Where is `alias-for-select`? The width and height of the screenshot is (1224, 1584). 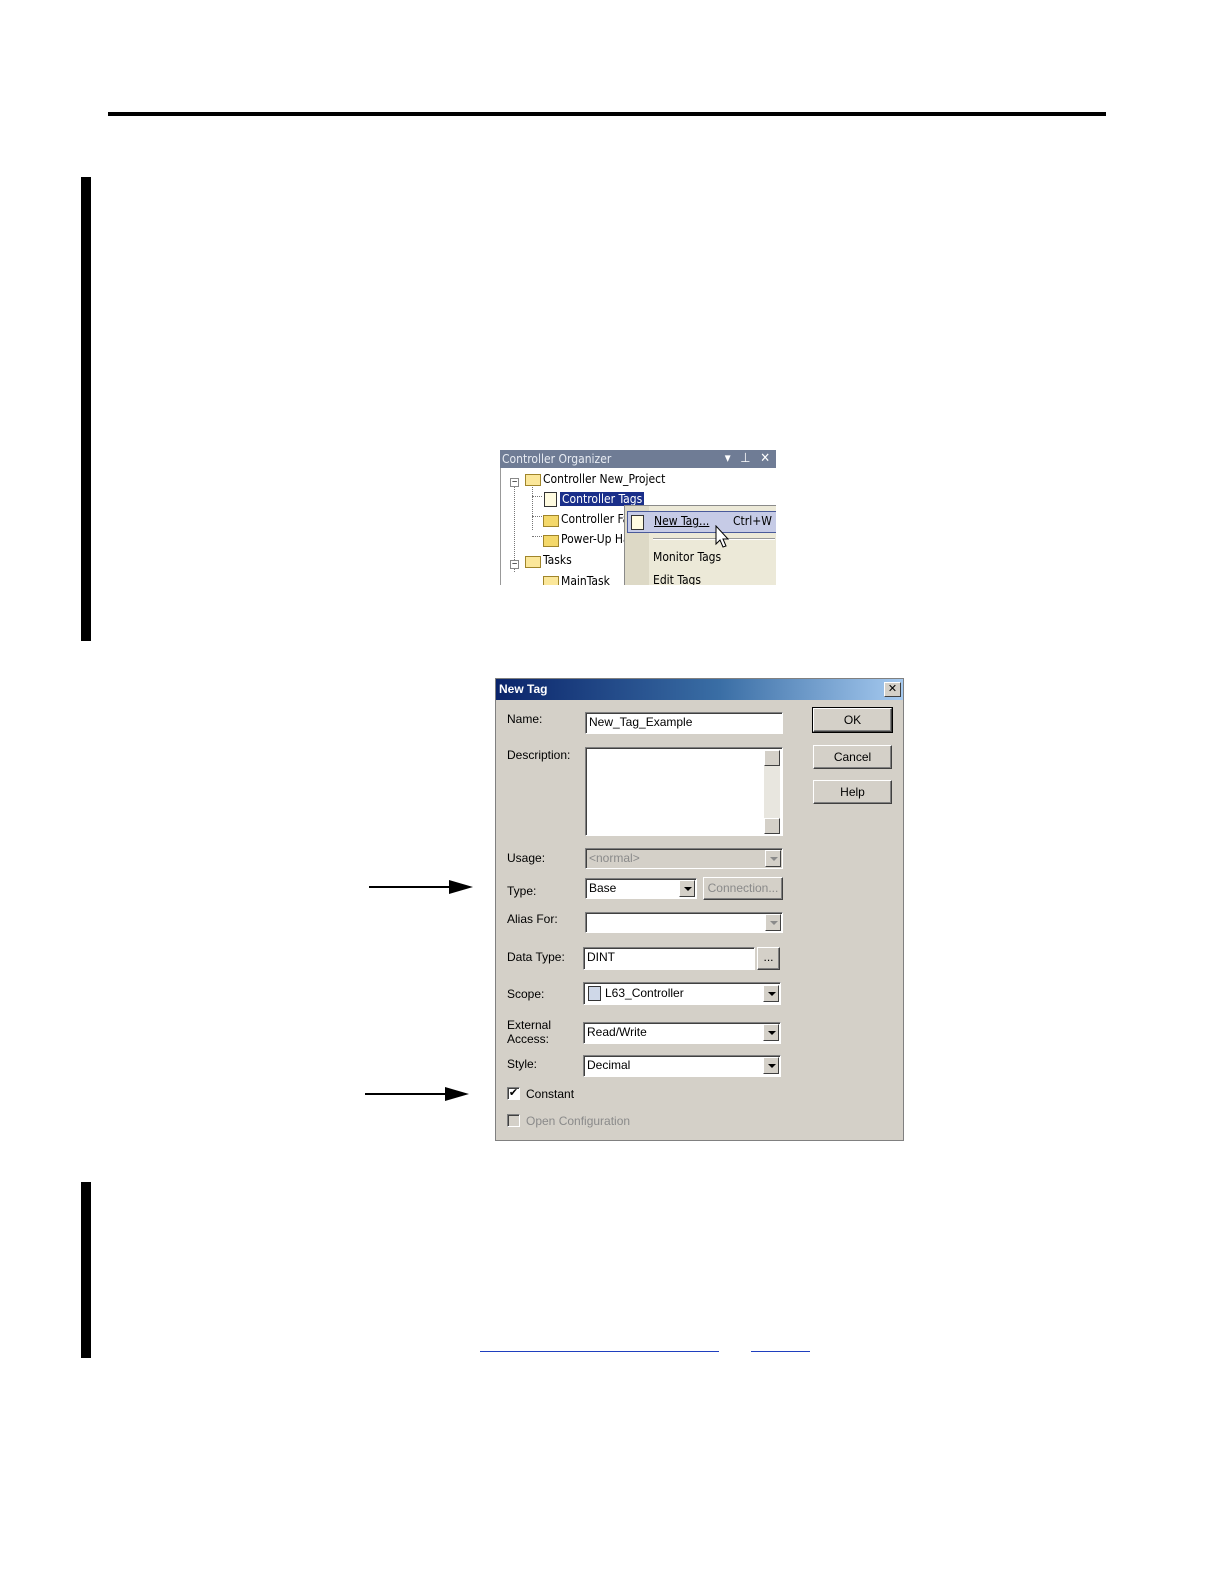 alias-for-select is located at coordinates (684, 922).